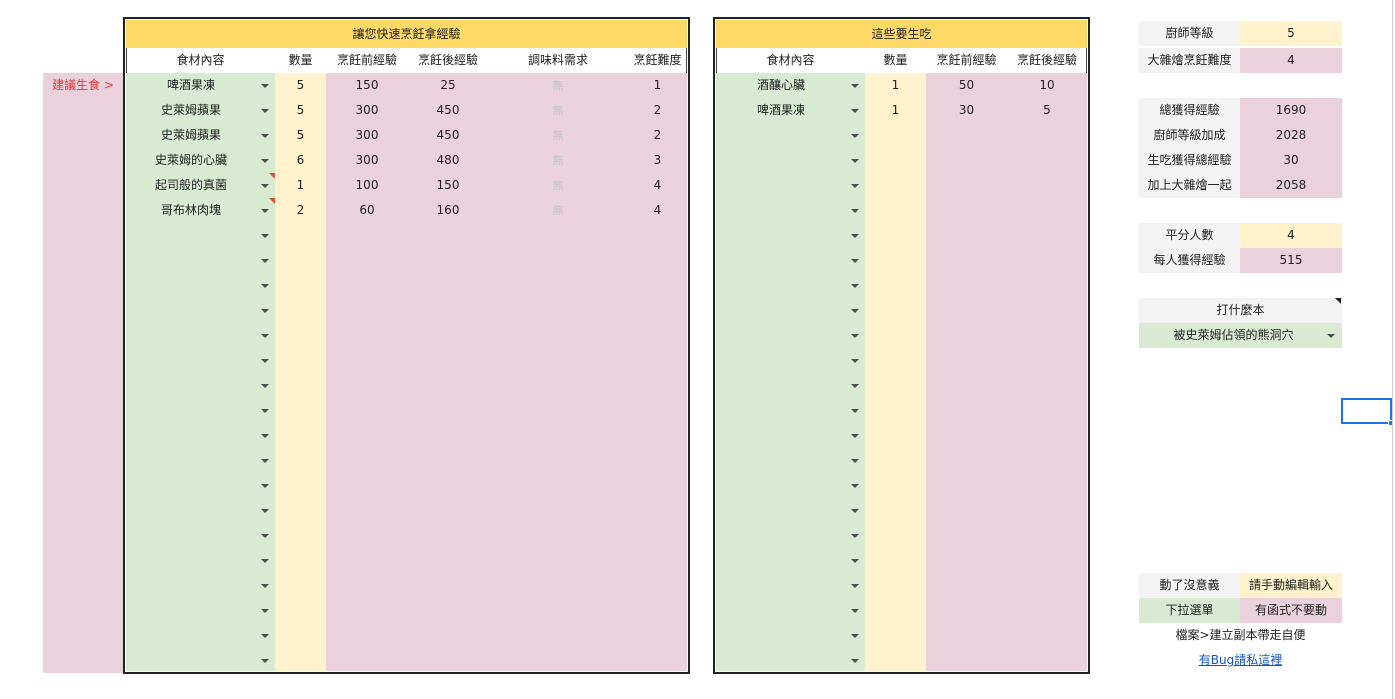  I want to click on cook-header-item: 食材內容, so click(200, 60).